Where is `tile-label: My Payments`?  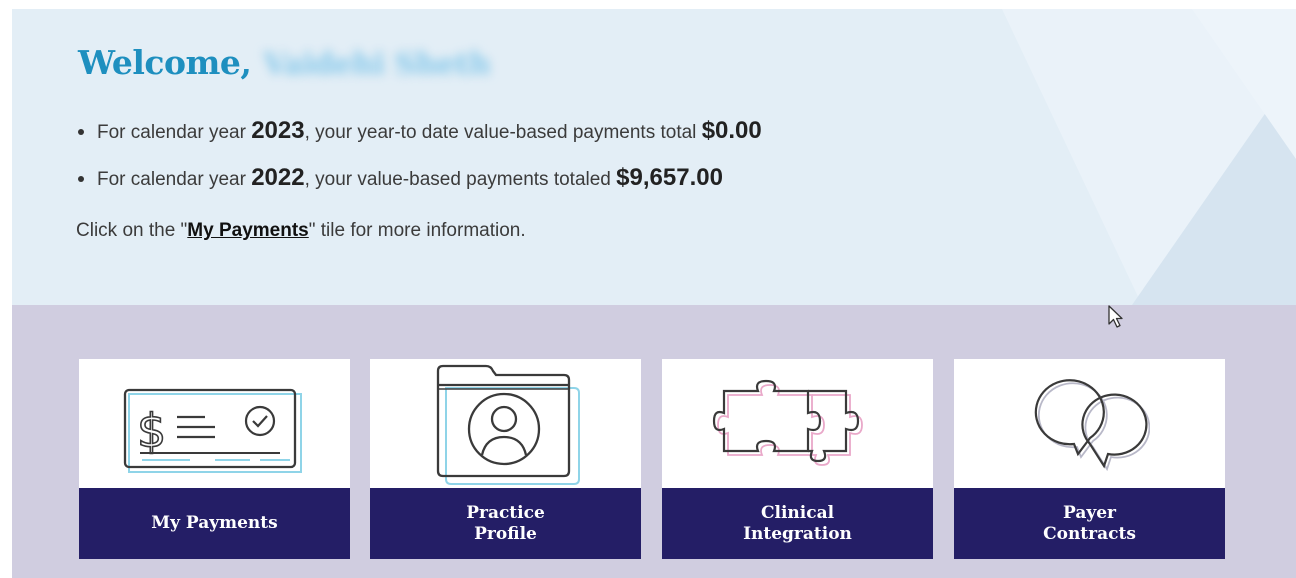
tile-label: My Payments is located at coordinates (214, 523).